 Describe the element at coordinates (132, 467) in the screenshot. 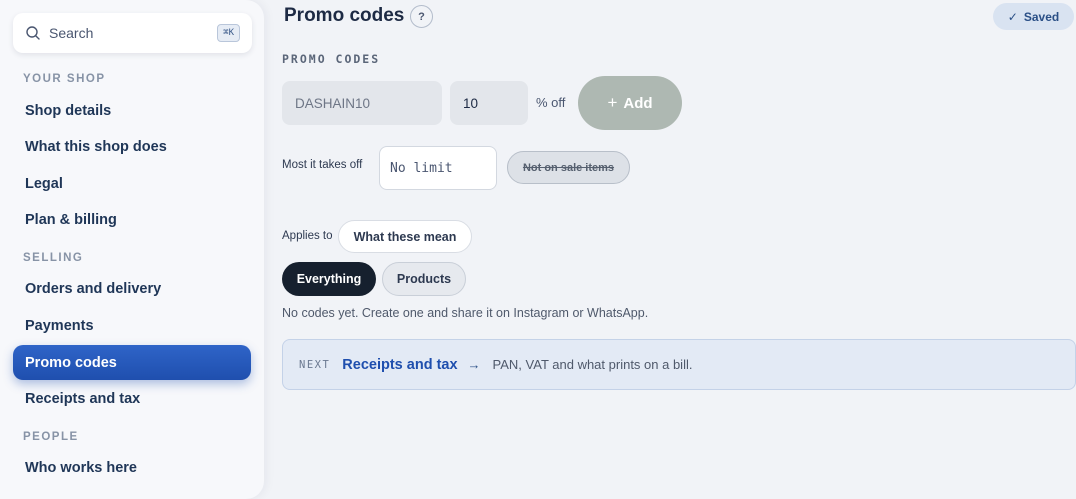

I see `sidebar-item-who-works-here: Who works here` at that location.